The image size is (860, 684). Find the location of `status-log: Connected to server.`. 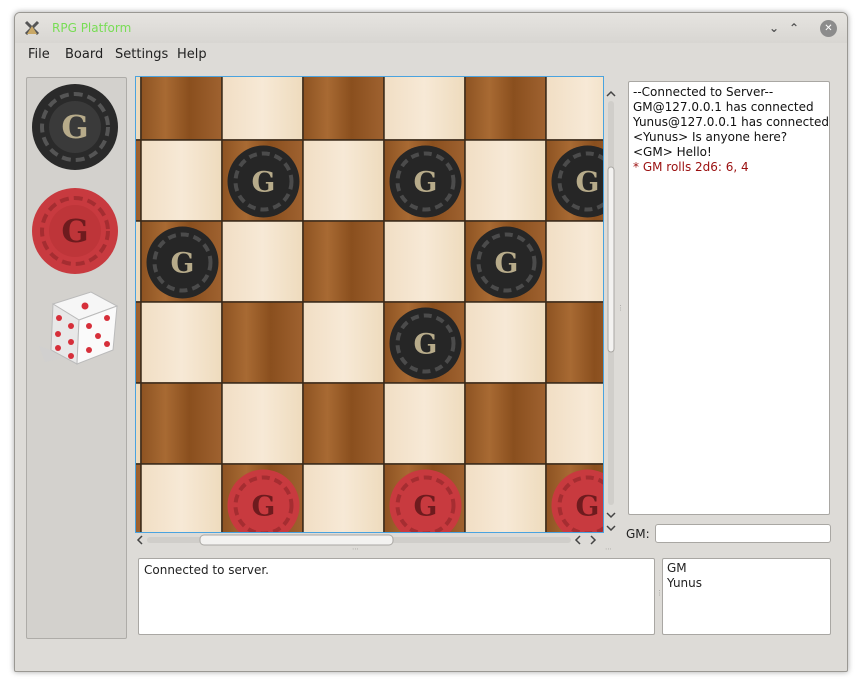

status-log: Connected to server. is located at coordinates (396, 596).